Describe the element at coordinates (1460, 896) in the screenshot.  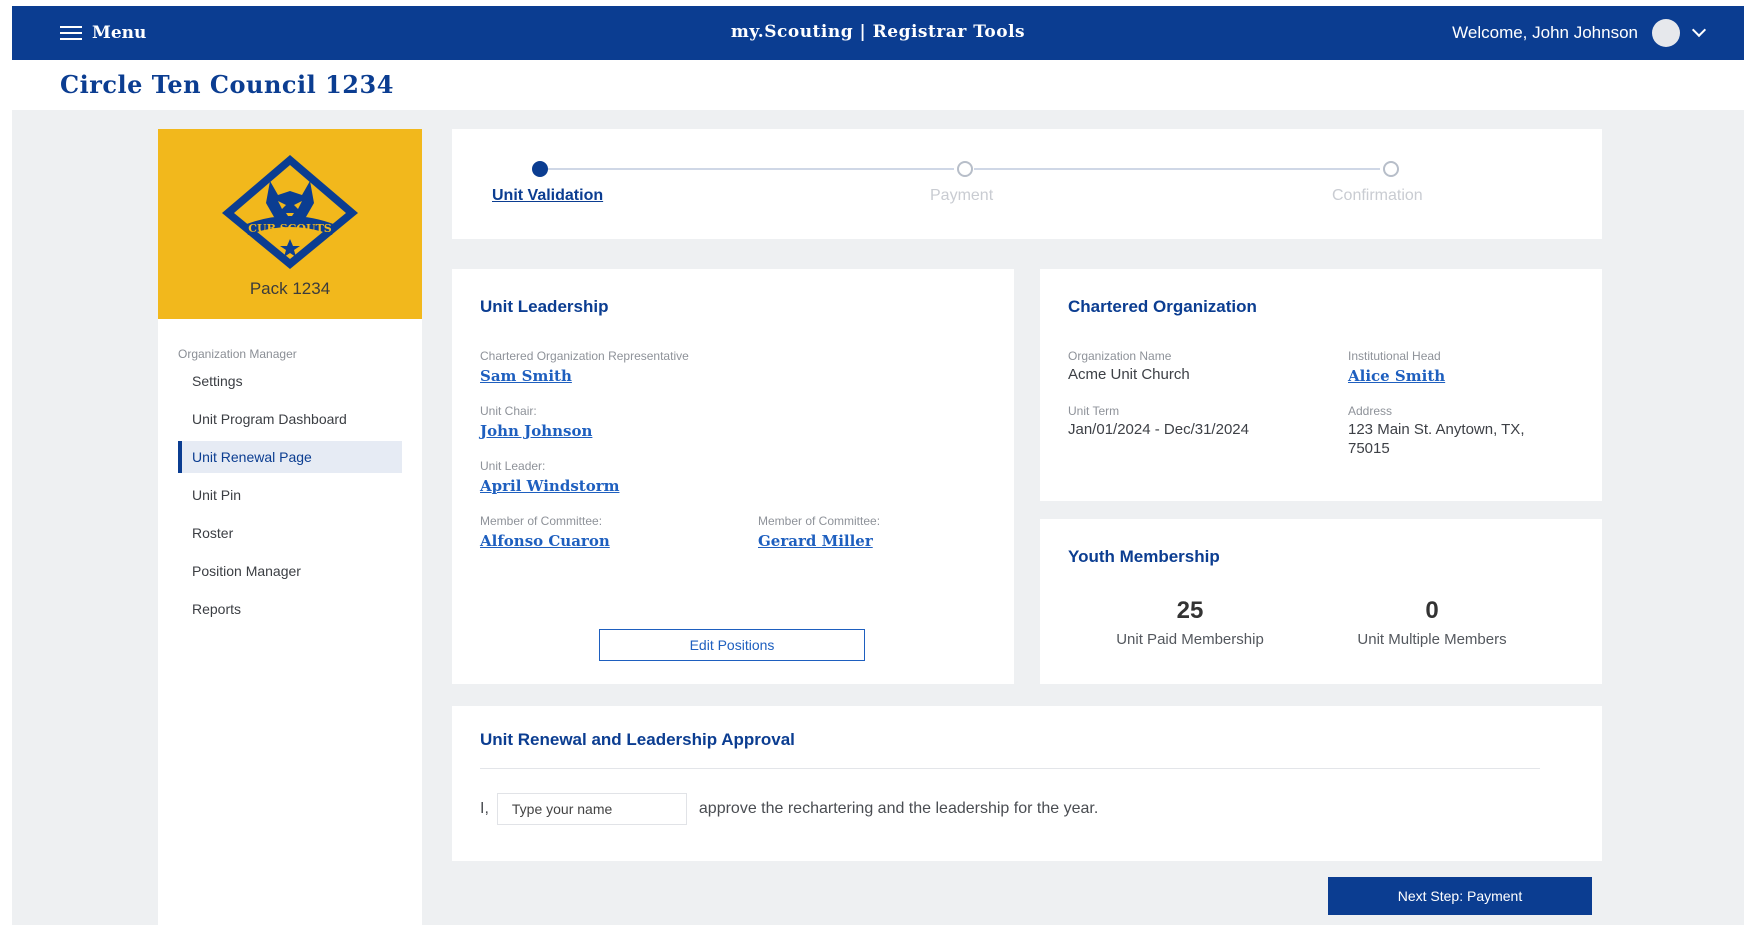
I see `next-step-payment-button: Next Step: Payment` at that location.